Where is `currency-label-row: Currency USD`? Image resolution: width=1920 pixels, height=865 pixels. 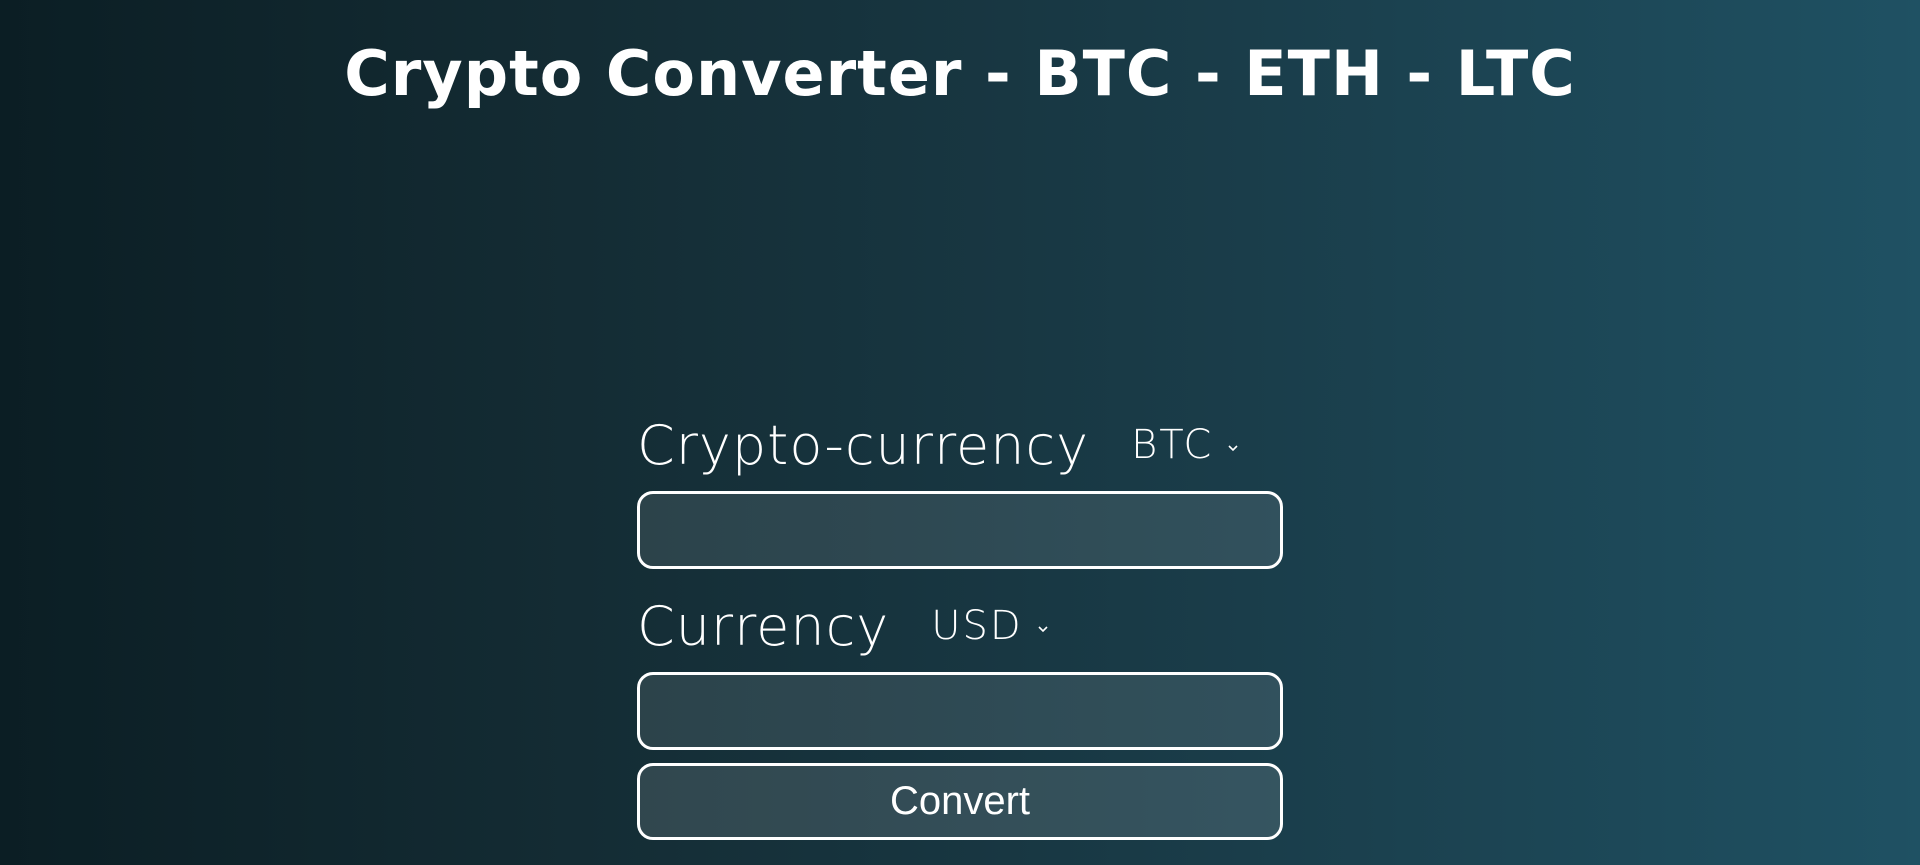
currency-label-row: Currency USD is located at coordinates (960, 626).